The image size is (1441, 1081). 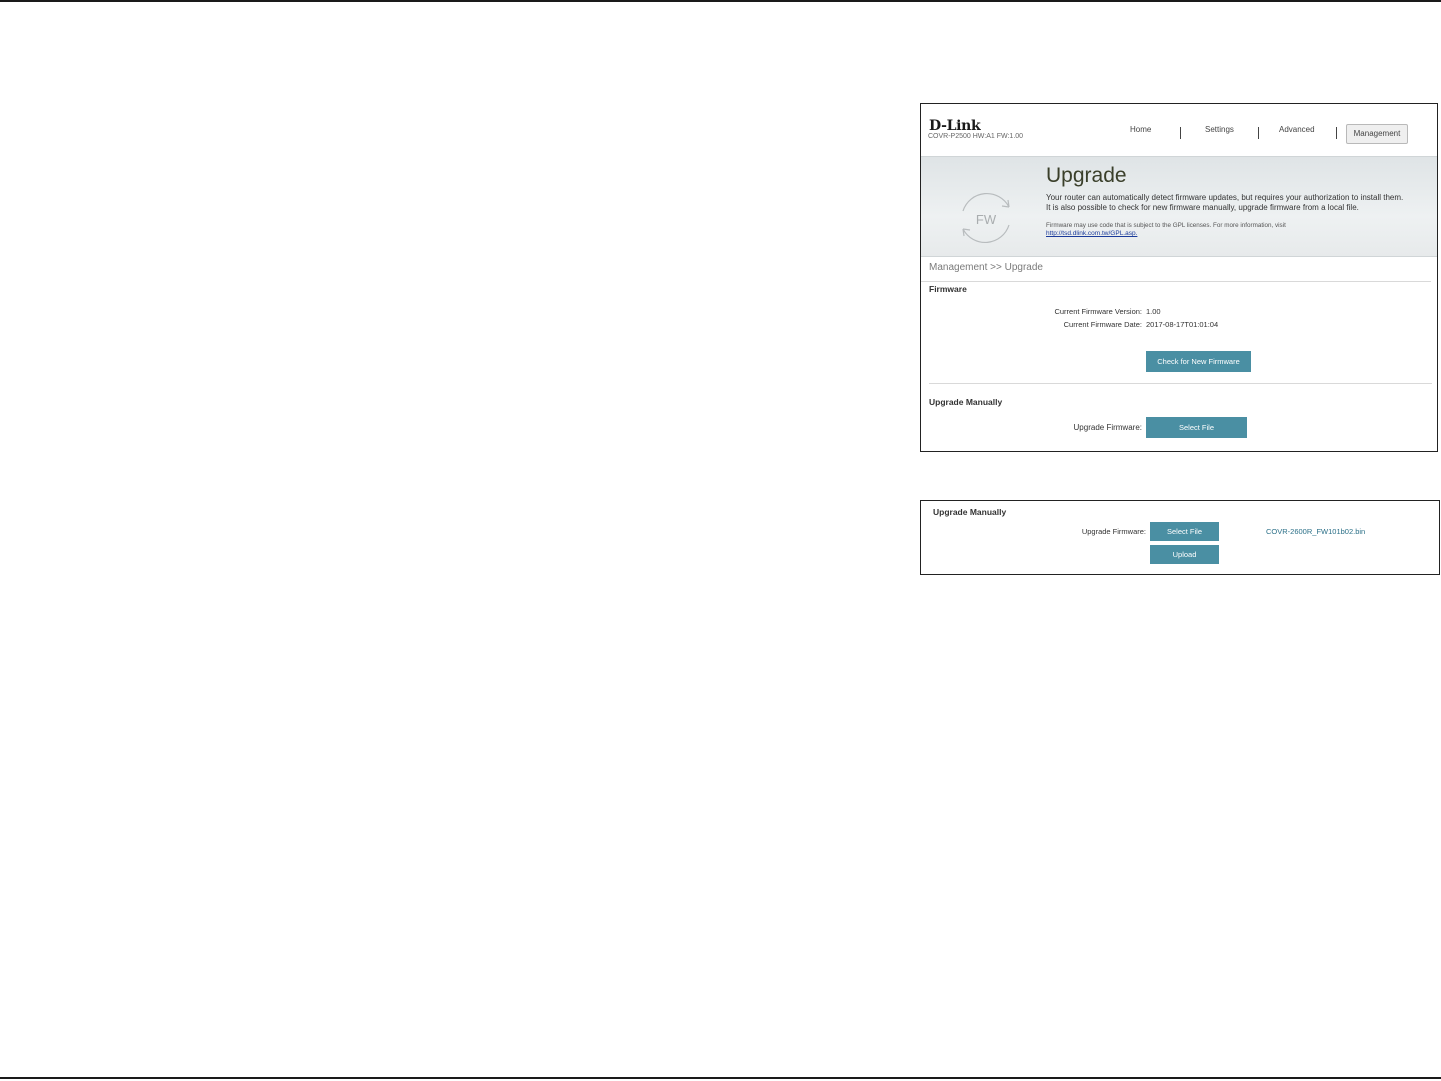 What do you see at coordinates (948, 289) in the screenshot?
I see `firmware-section-title: Firmware` at bounding box center [948, 289].